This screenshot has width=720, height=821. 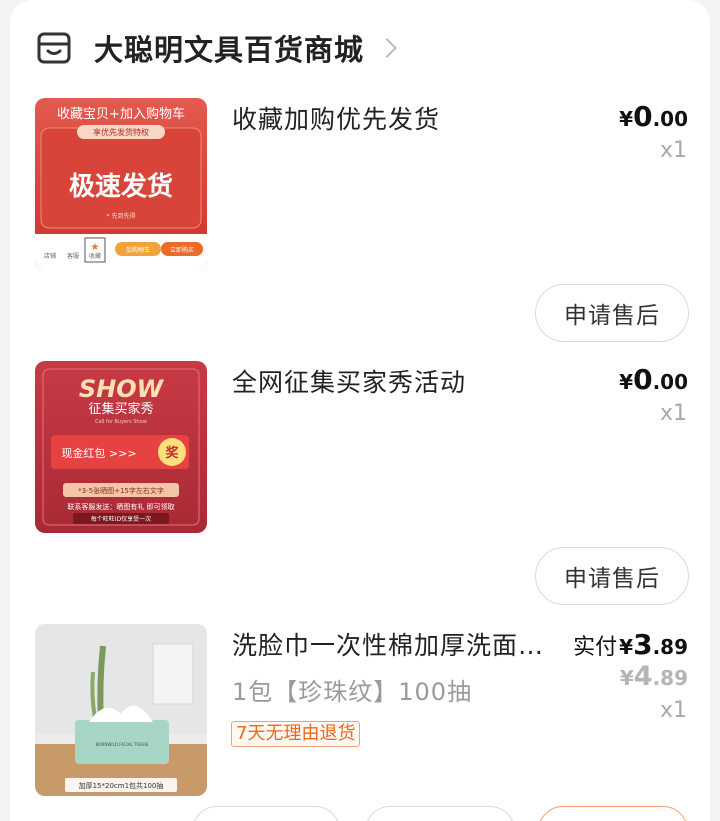 I want to click on thumb2-prize: 奖, so click(x=172, y=453).